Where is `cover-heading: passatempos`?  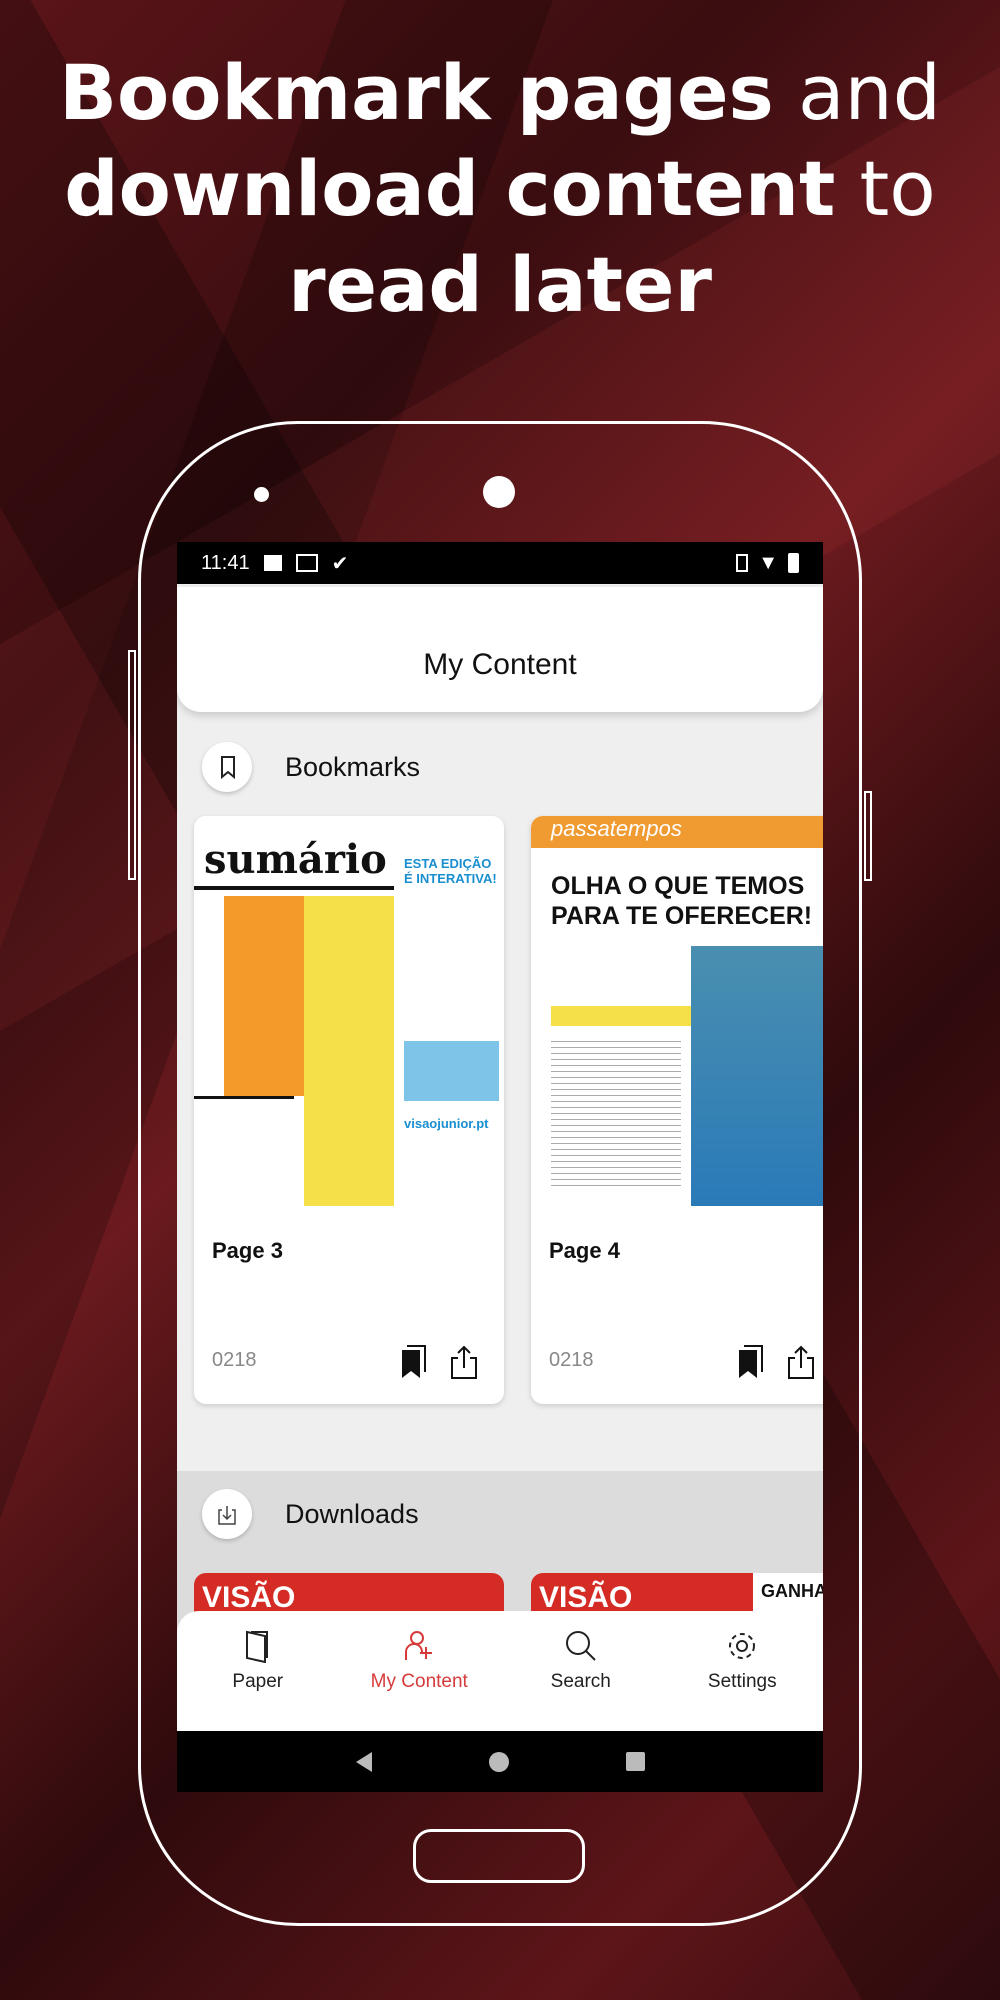
cover-heading: passatempos is located at coordinates (677, 832).